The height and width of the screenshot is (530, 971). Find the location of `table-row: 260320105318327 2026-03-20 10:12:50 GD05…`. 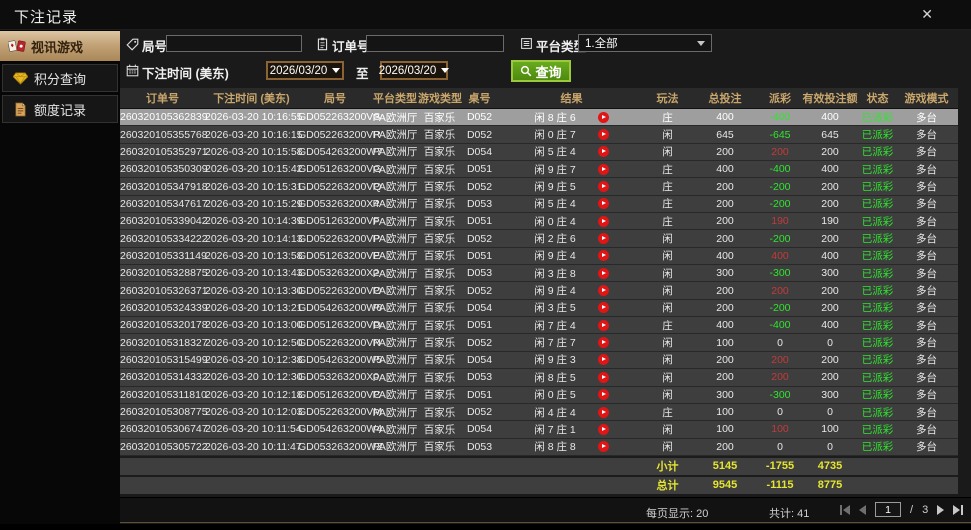

table-row: 260320105318327 2026-03-20 10:12:50 GD05… is located at coordinates (539, 343).